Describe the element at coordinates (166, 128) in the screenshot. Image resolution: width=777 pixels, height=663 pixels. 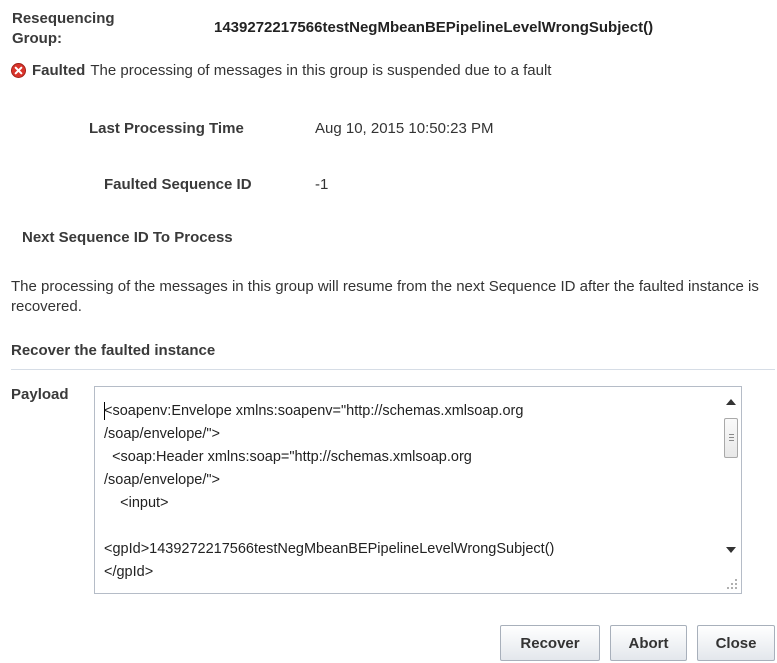
I see `last-processing-time-label: Last Processing Time` at that location.